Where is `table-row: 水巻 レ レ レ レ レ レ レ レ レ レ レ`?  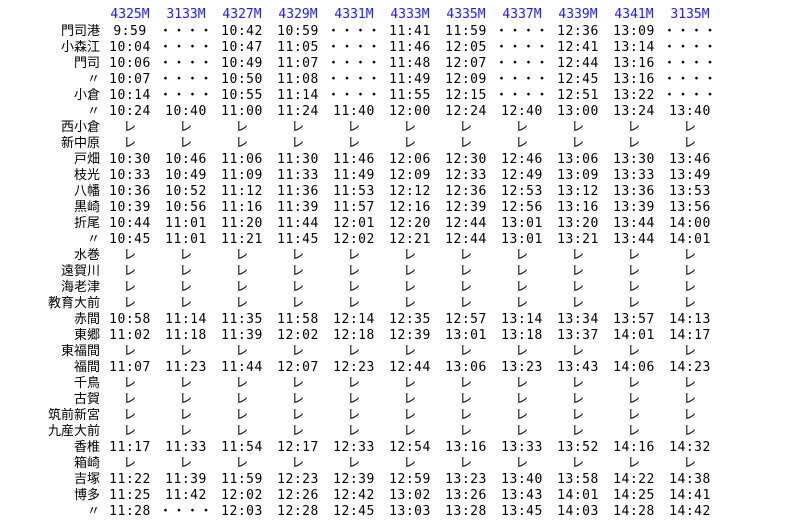 table-row: 水巻 レ レ レ レ レ レ レ レ レ レ レ is located at coordinates (359, 256).